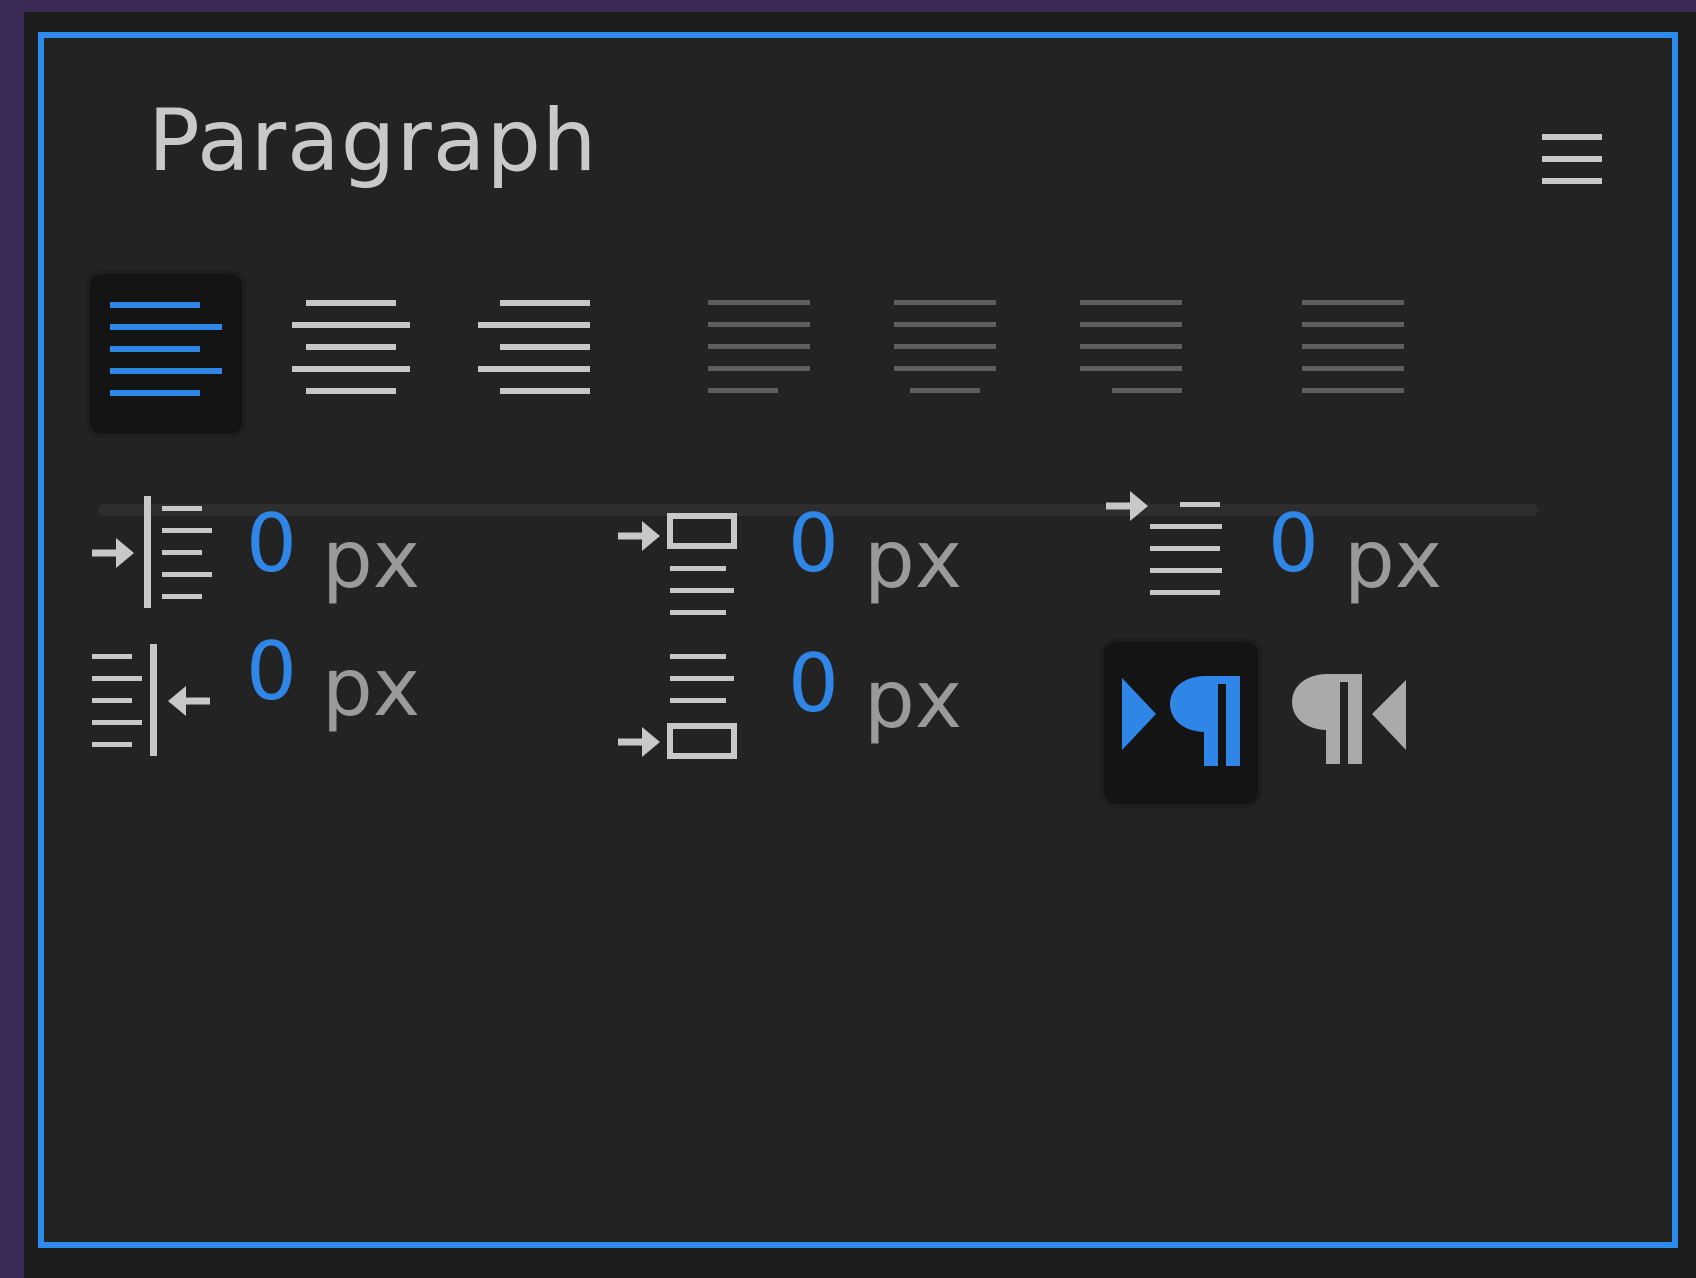 Image resolution: width=1696 pixels, height=1278 pixels. I want to click on right-to-left-paragraph-icon, so click(1349, 719).